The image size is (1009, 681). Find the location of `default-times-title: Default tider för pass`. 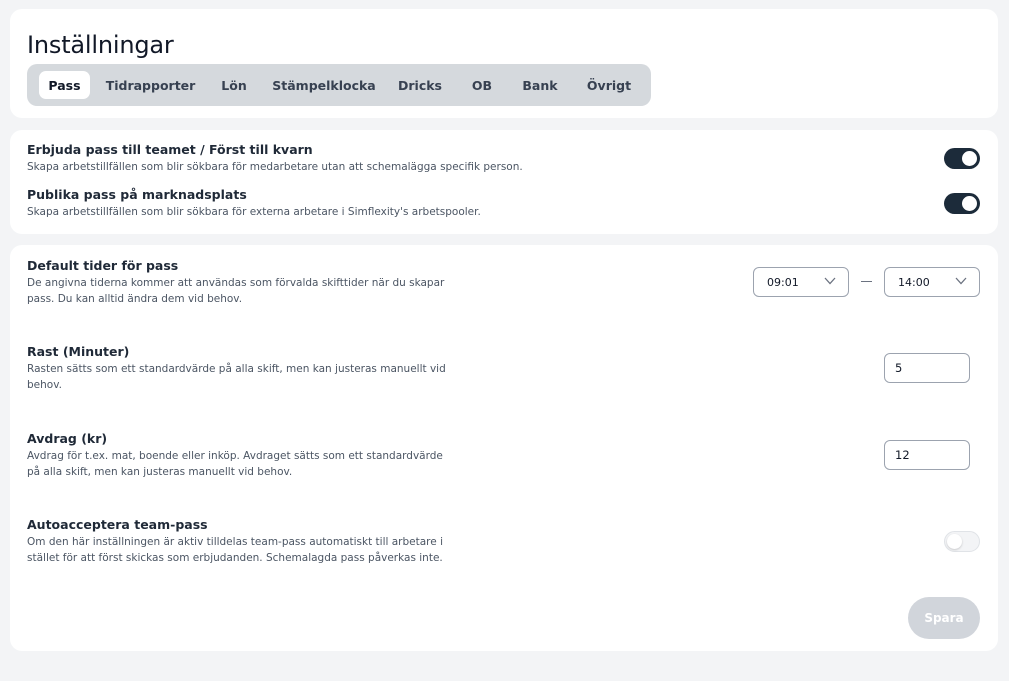

default-times-title: Default tider för pass is located at coordinates (103, 265).